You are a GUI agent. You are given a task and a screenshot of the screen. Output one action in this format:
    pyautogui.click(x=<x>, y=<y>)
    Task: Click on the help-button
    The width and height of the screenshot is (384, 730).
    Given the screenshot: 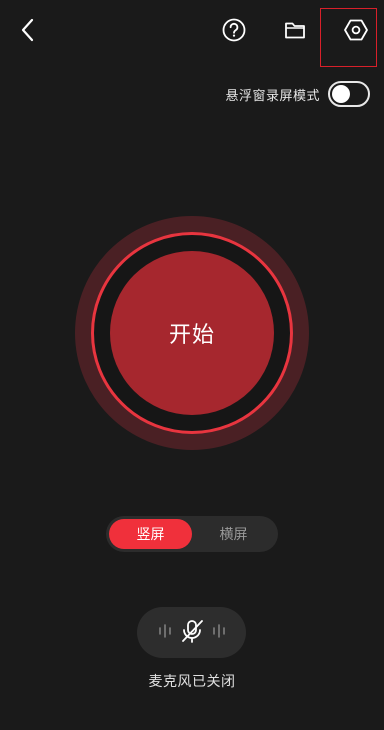 What is the action you would take?
    pyautogui.click(x=234, y=32)
    